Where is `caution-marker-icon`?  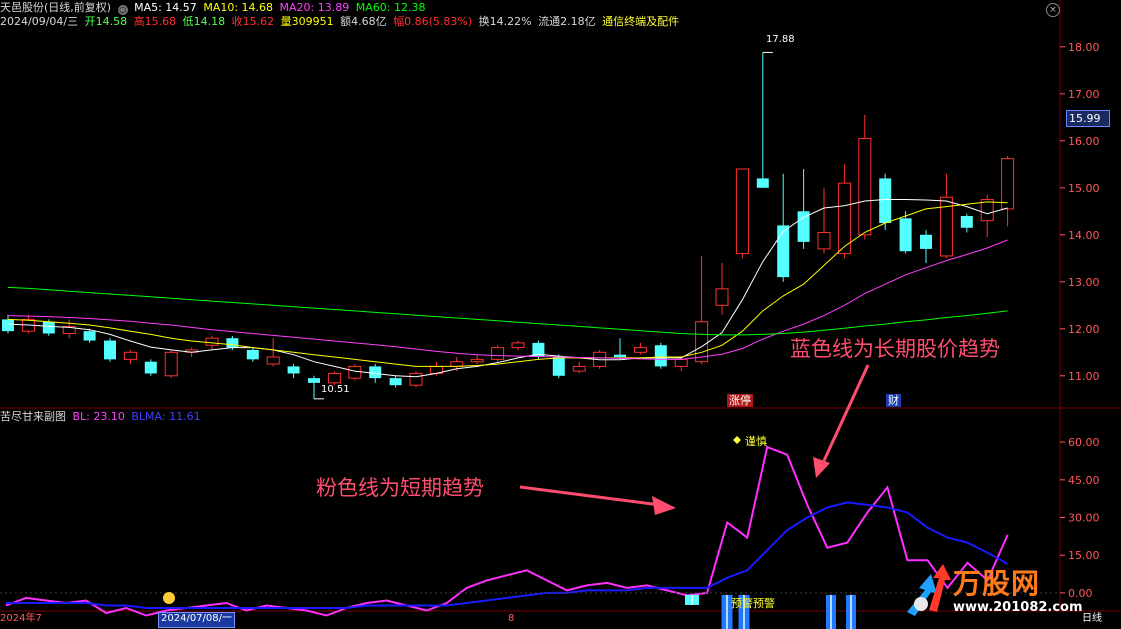
caution-marker-icon is located at coordinates (737, 440).